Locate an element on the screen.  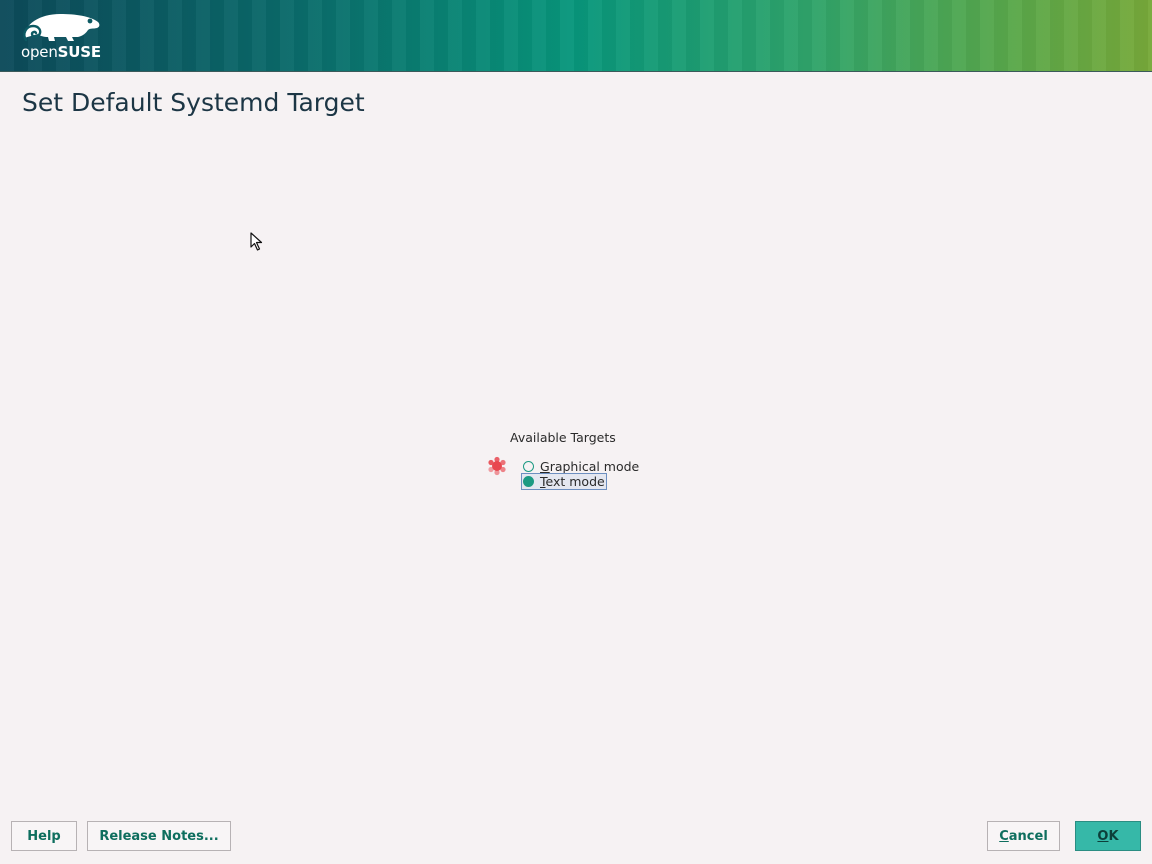
radio-text-mode: Text mode is located at coordinates (564, 481).